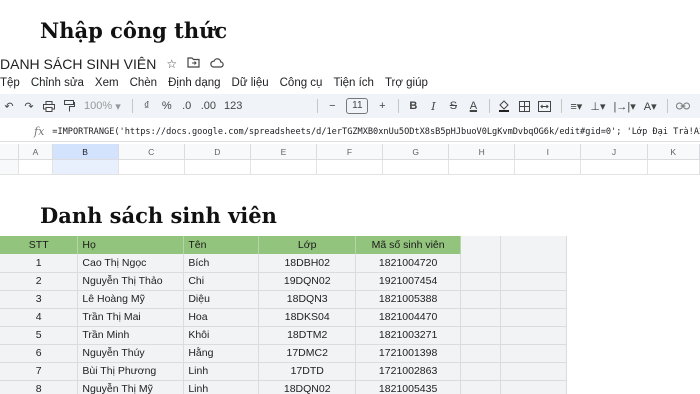 The image size is (700, 394). What do you see at coordinates (10, 83) in the screenshot?
I see `menu-file: Tệp` at bounding box center [10, 83].